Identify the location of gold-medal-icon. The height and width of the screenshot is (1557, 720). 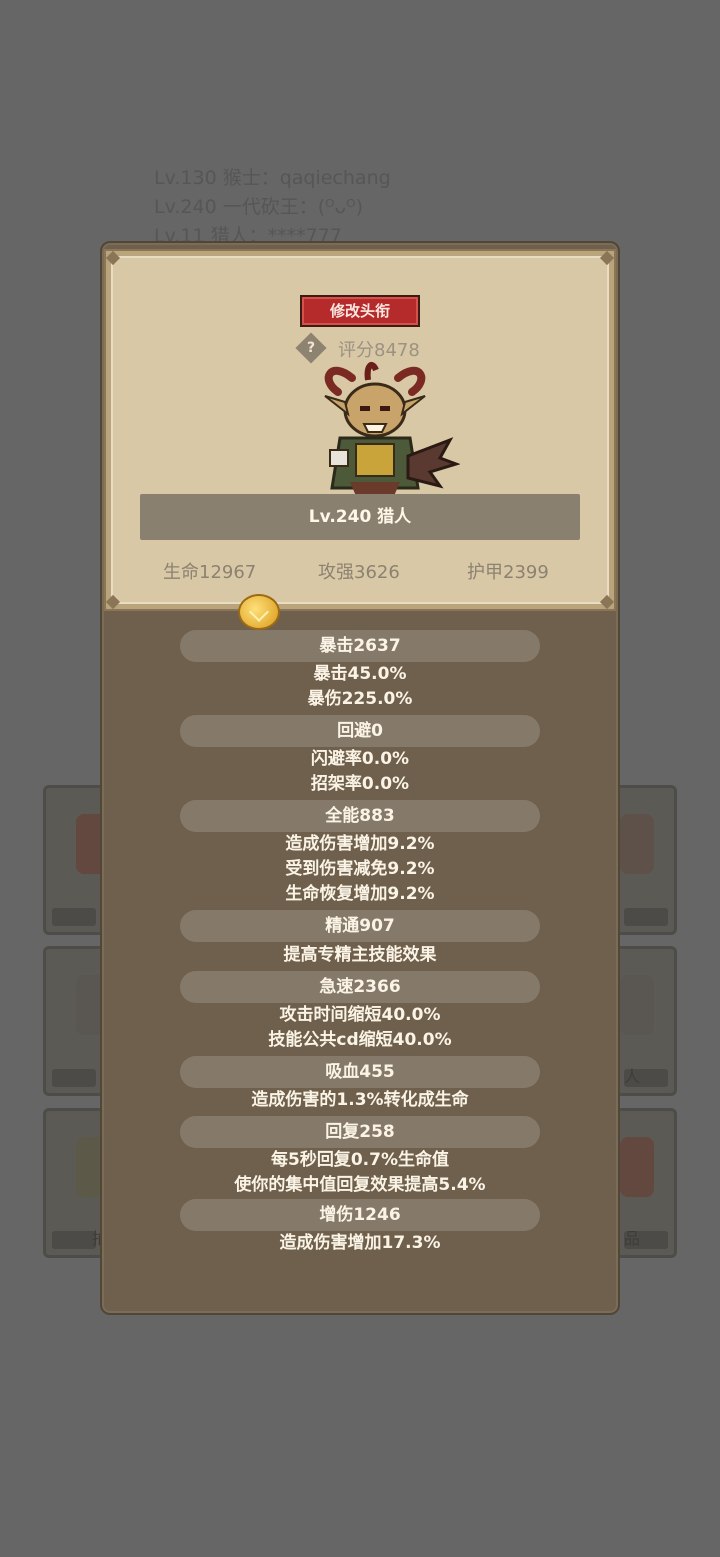
(259, 612).